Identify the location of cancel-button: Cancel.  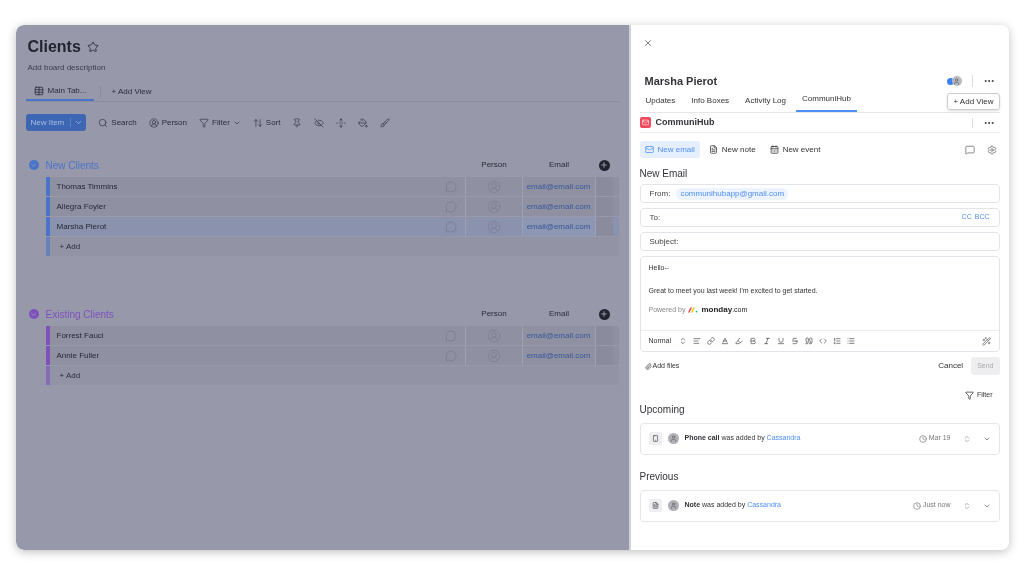
(951, 366).